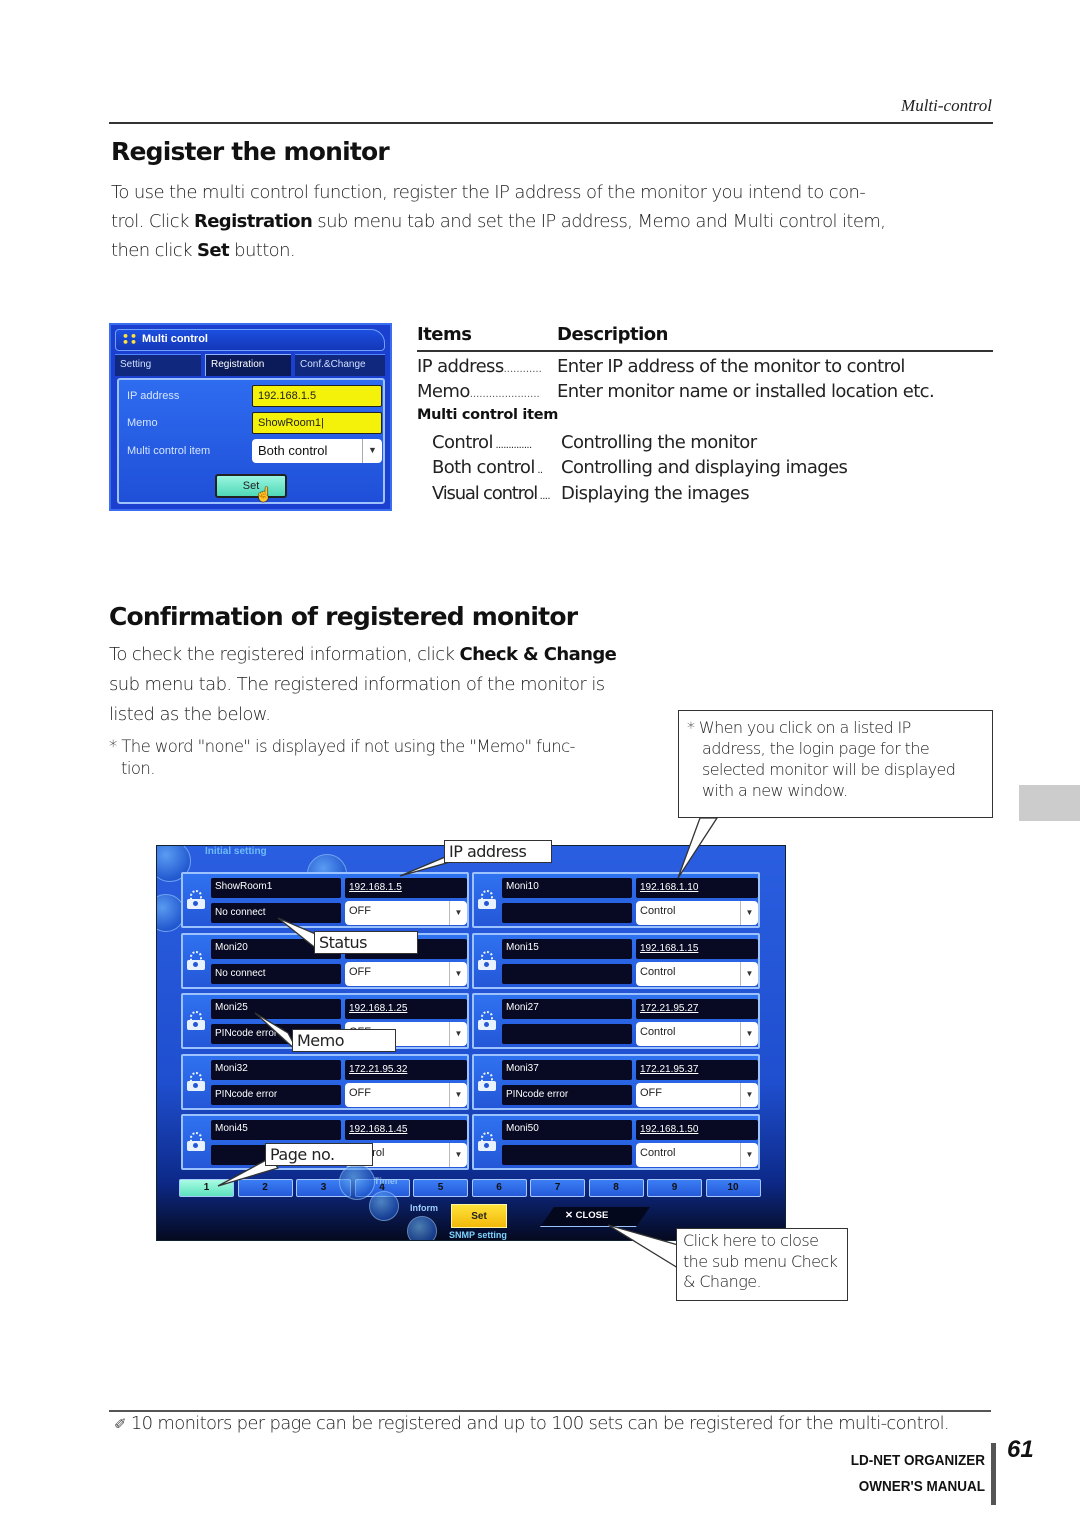 This screenshot has width=1080, height=1527. I want to click on monitor-ip-link: 172.21.95.27, so click(697, 1009).